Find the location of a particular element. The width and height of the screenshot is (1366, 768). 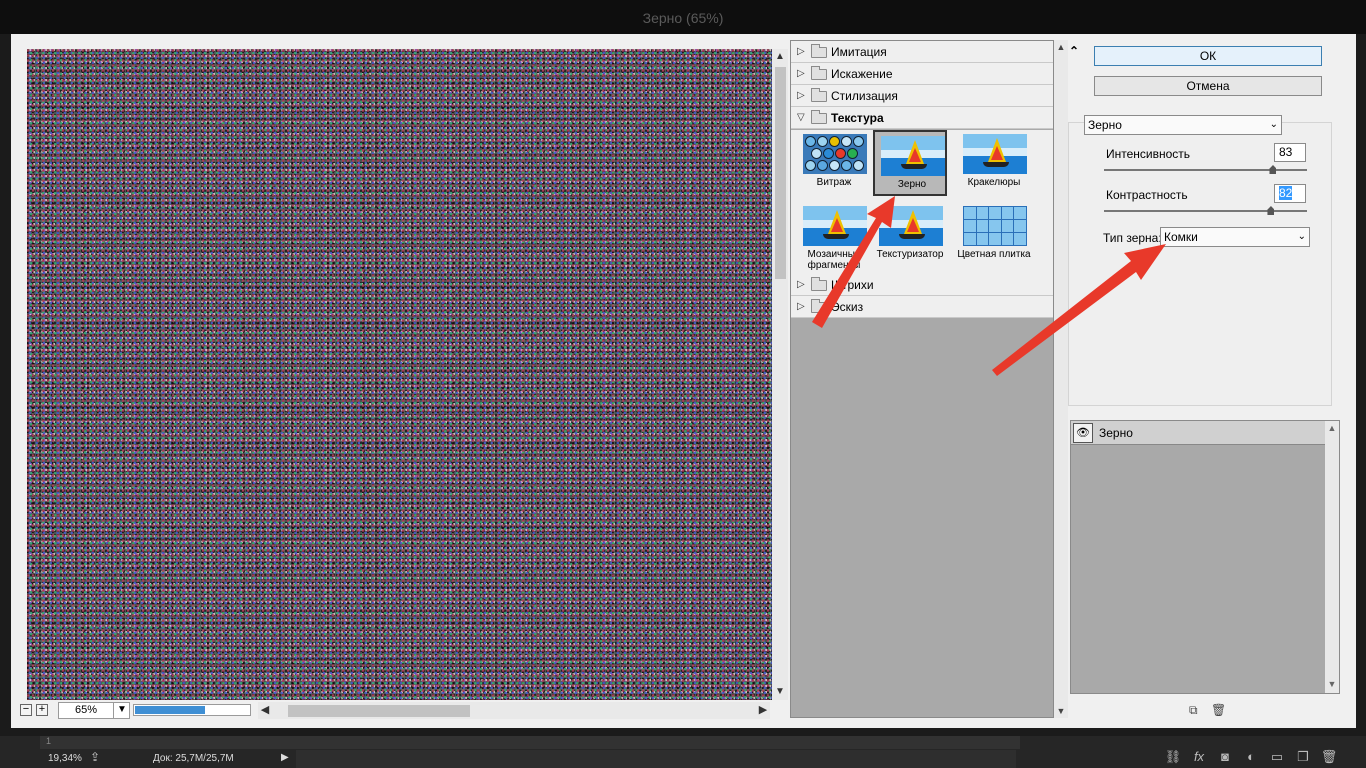

zerno-preview is located at coordinates (913, 156).